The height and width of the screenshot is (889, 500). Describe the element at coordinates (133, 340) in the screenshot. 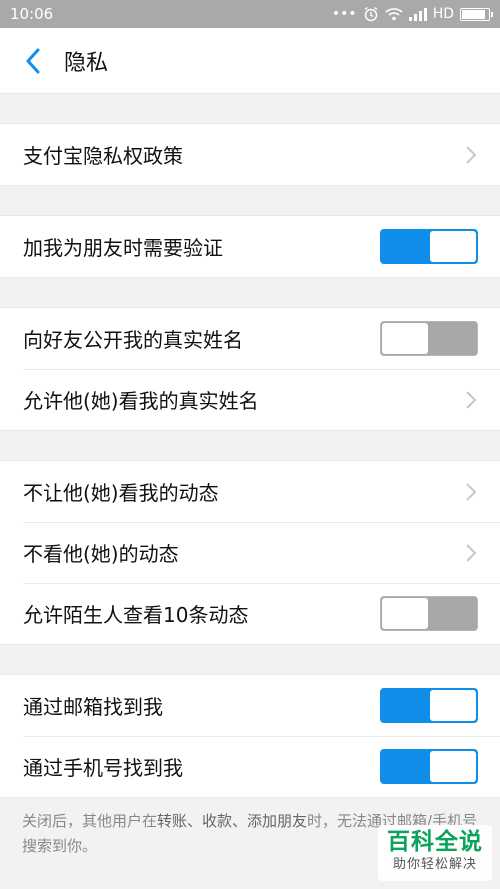

I see `setting-label: 向好友公开我的真实姓名` at that location.